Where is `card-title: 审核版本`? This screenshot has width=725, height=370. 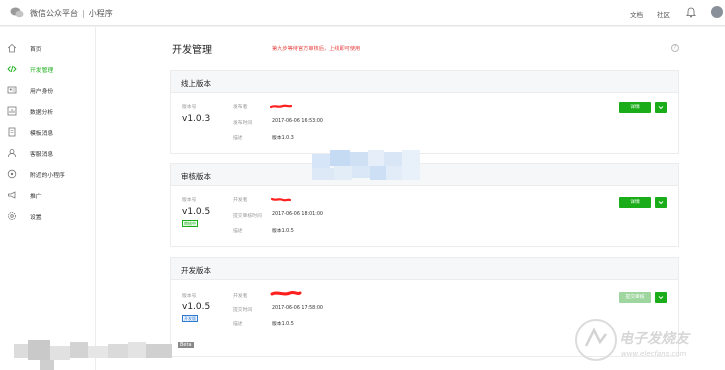
card-title: 审核版本 is located at coordinates (196, 176).